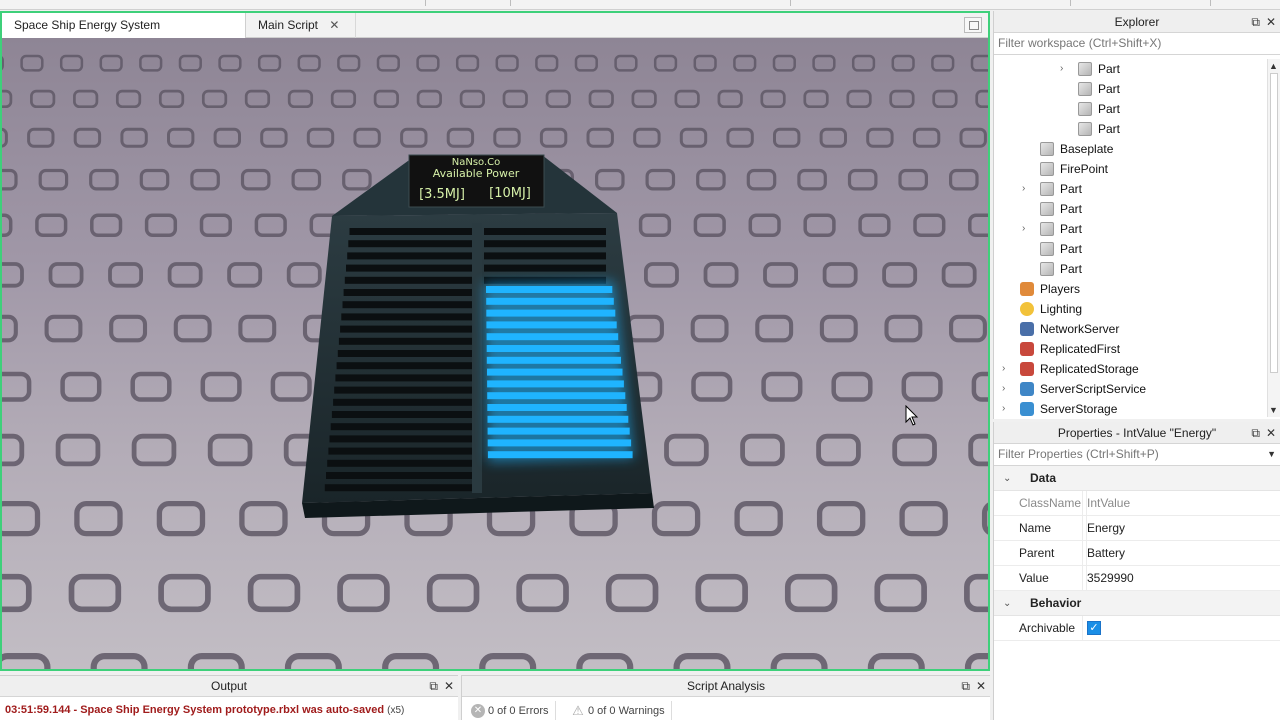 This screenshot has height=720, width=1280. What do you see at coordinates (1060, 289) in the screenshot?
I see `tree-item-label: Players` at bounding box center [1060, 289].